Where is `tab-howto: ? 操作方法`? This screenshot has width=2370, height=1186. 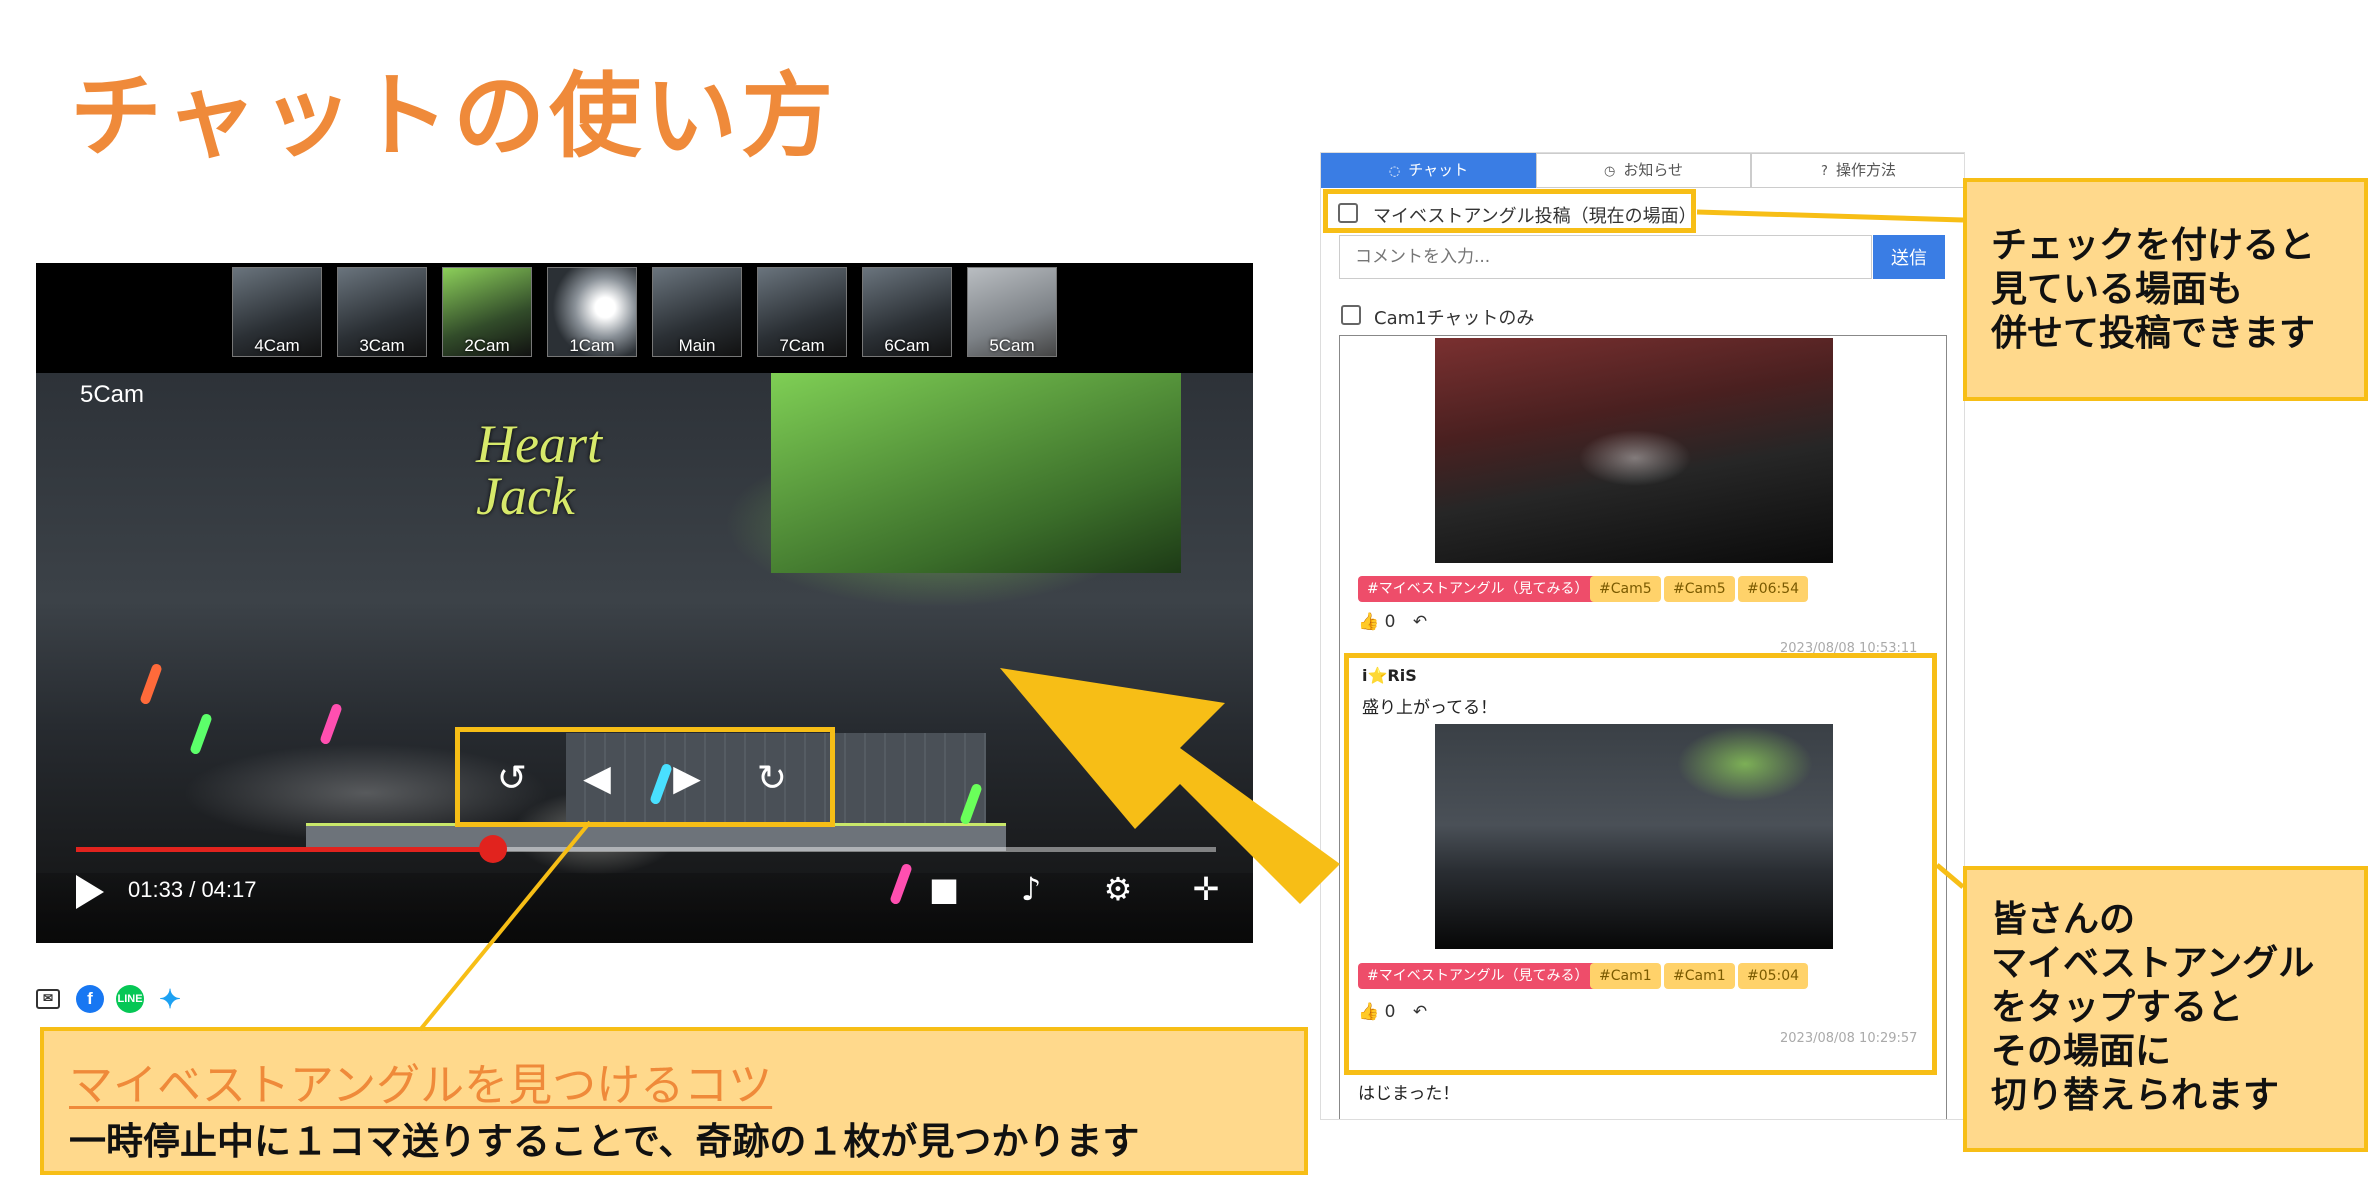 tab-howto: ? 操作方法 is located at coordinates (1857, 170).